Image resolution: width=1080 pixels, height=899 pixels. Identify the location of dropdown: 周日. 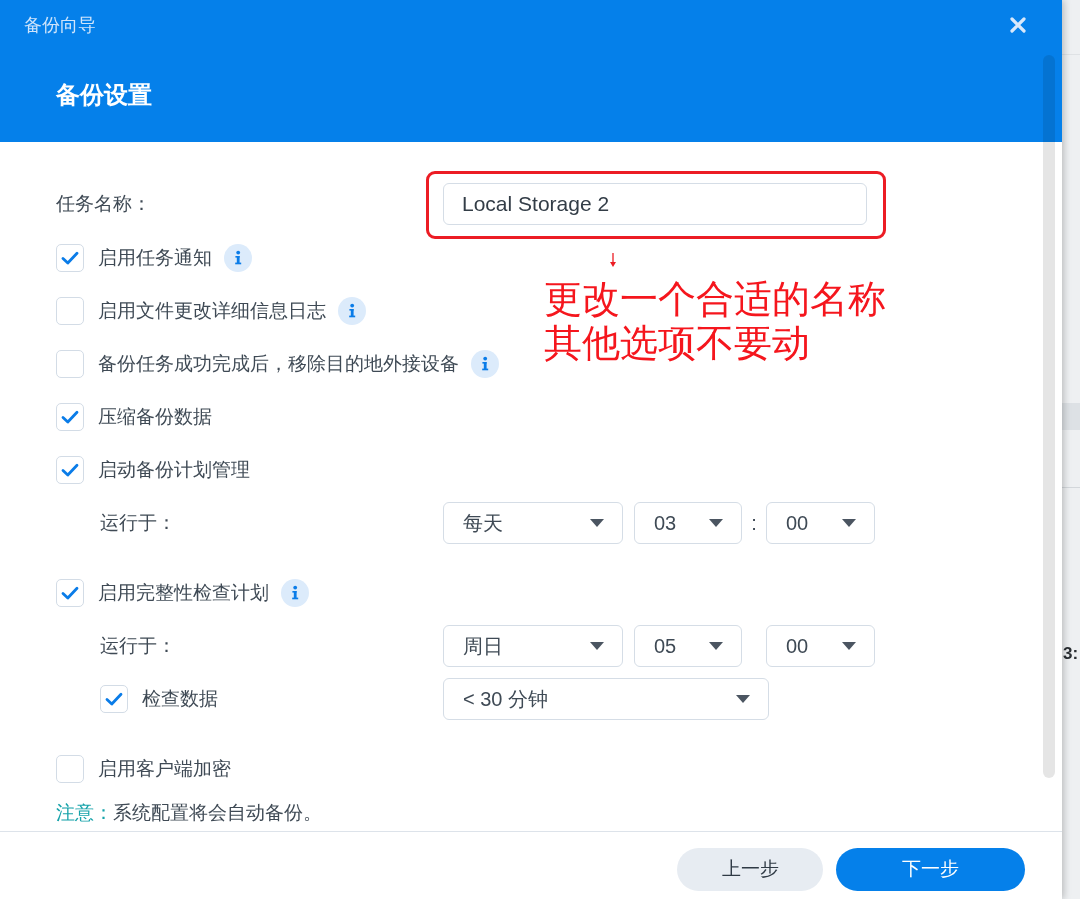
(533, 645).